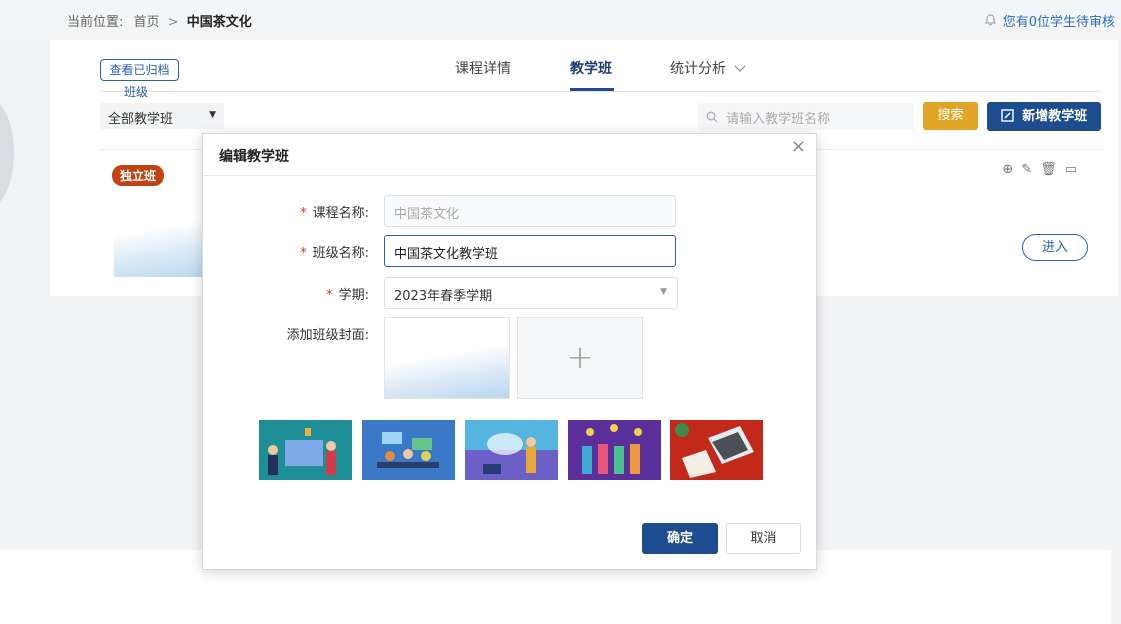 This screenshot has height=624, width=1121. What do you see at coordinates (1030, 169) in the screenshot?
I see `edit-icon: ✎` at bounding box center [1030, 169].